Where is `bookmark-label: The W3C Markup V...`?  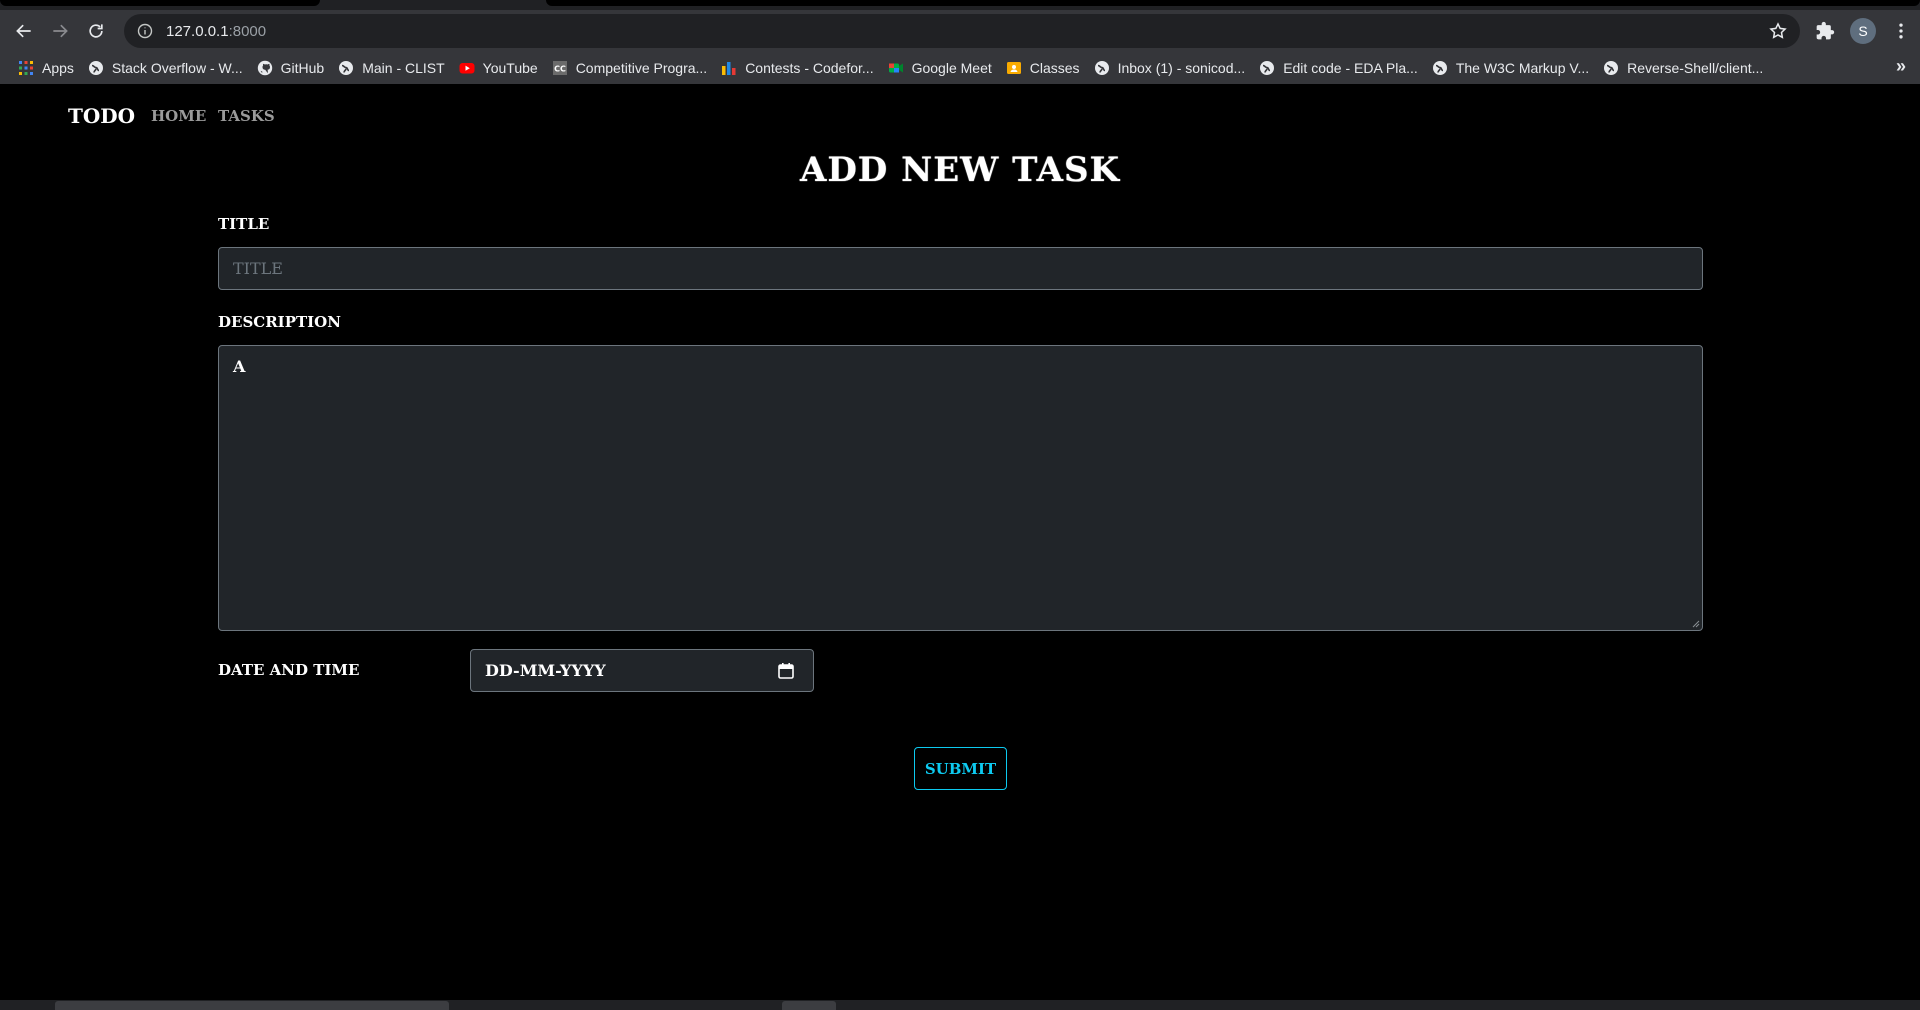
bookmark-label: The W3C Markup V... is located at coordinates (1522, 68).